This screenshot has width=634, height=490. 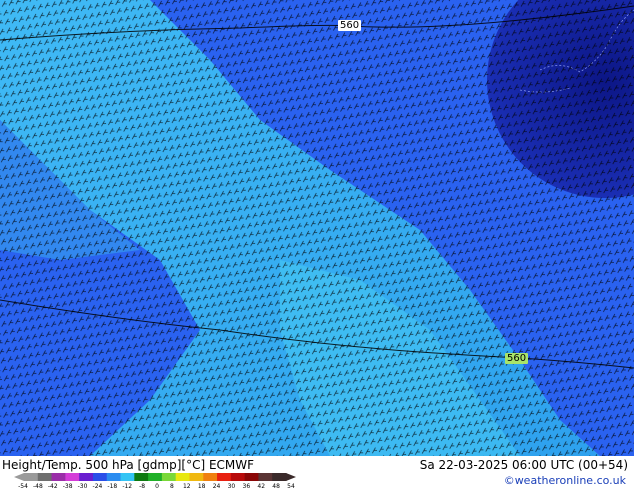 I want to click on legend-tick-label: 30, so click(x=231, y=486).